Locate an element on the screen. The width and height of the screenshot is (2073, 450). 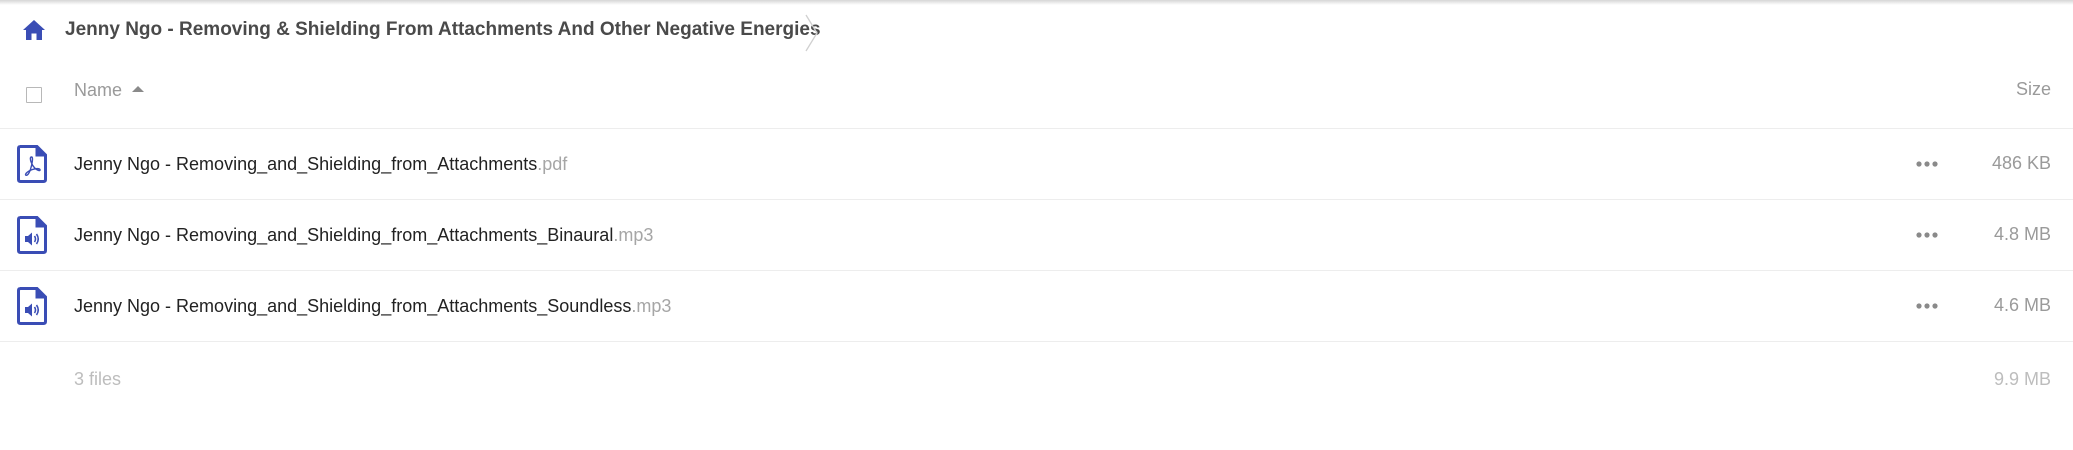
home-icon is located at coordinates (34, 30).